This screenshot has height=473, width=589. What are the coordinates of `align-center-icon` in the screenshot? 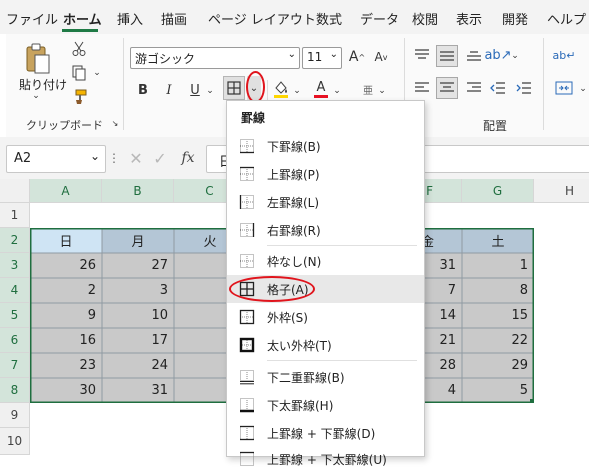 It's located at (447, 88).